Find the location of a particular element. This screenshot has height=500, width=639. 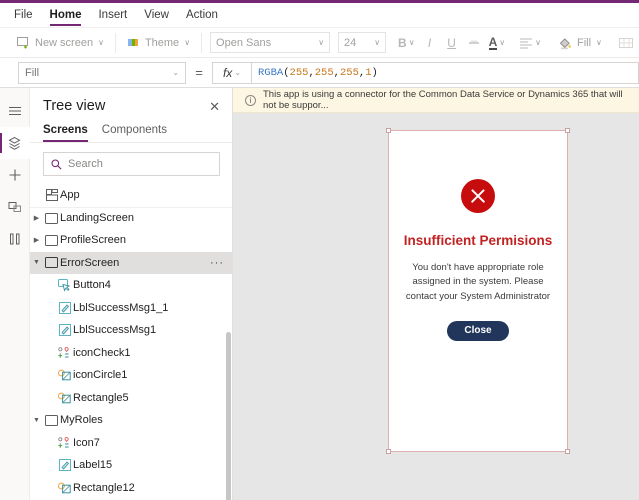

formula-arg-2: 255 is located at coordinates (324, 72).